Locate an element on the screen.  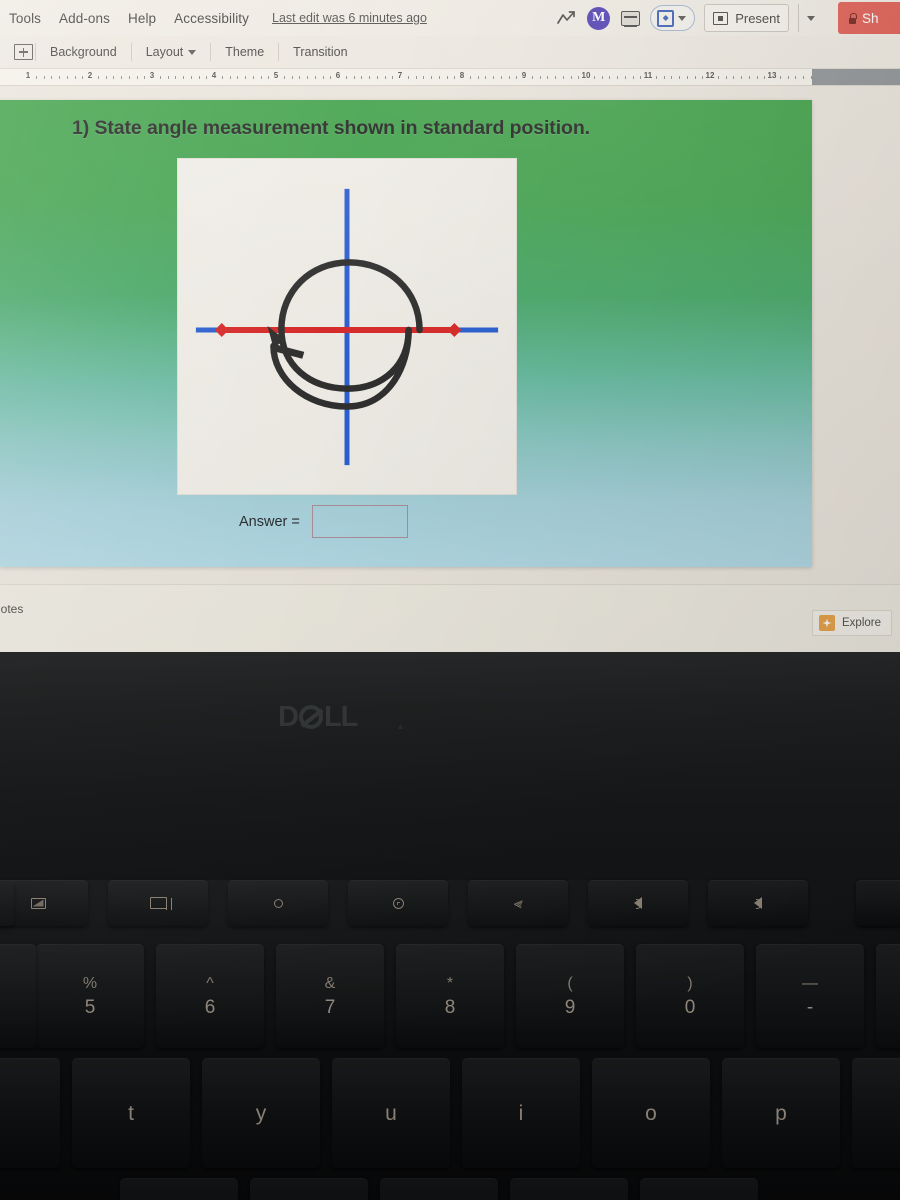
key-8: * 8 is located at coordinates (450, 996).